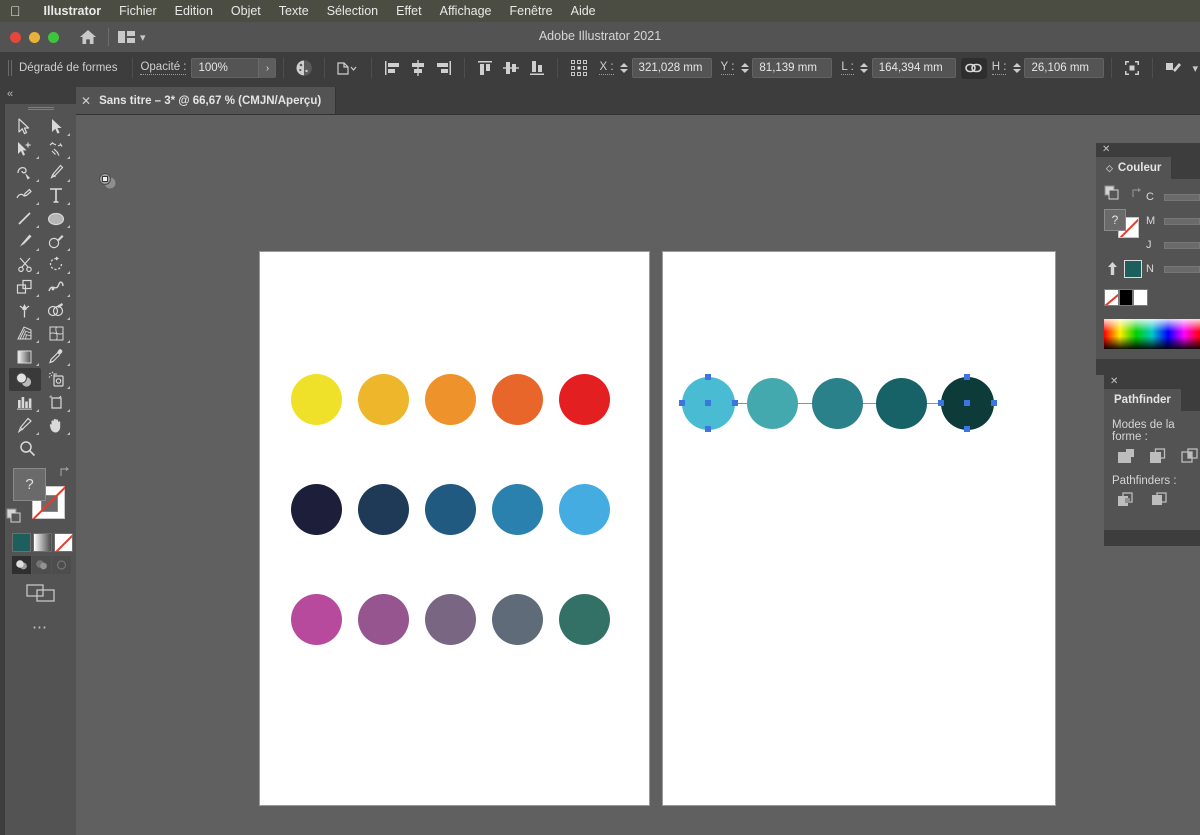 This screenshot has width=1200, height=835. What do you see at coordinates (1182, 221) in the screenshot?
I see `channel-slider-m` at bounding box center [1182, 221].